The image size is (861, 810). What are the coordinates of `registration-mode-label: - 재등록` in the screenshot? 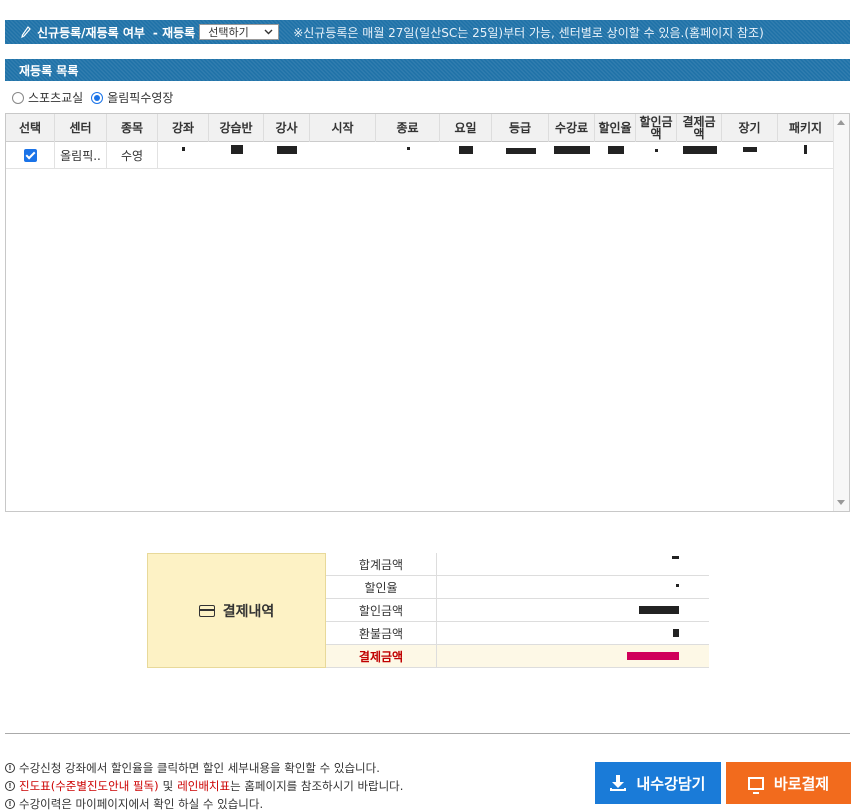 It's located at (174, 32).